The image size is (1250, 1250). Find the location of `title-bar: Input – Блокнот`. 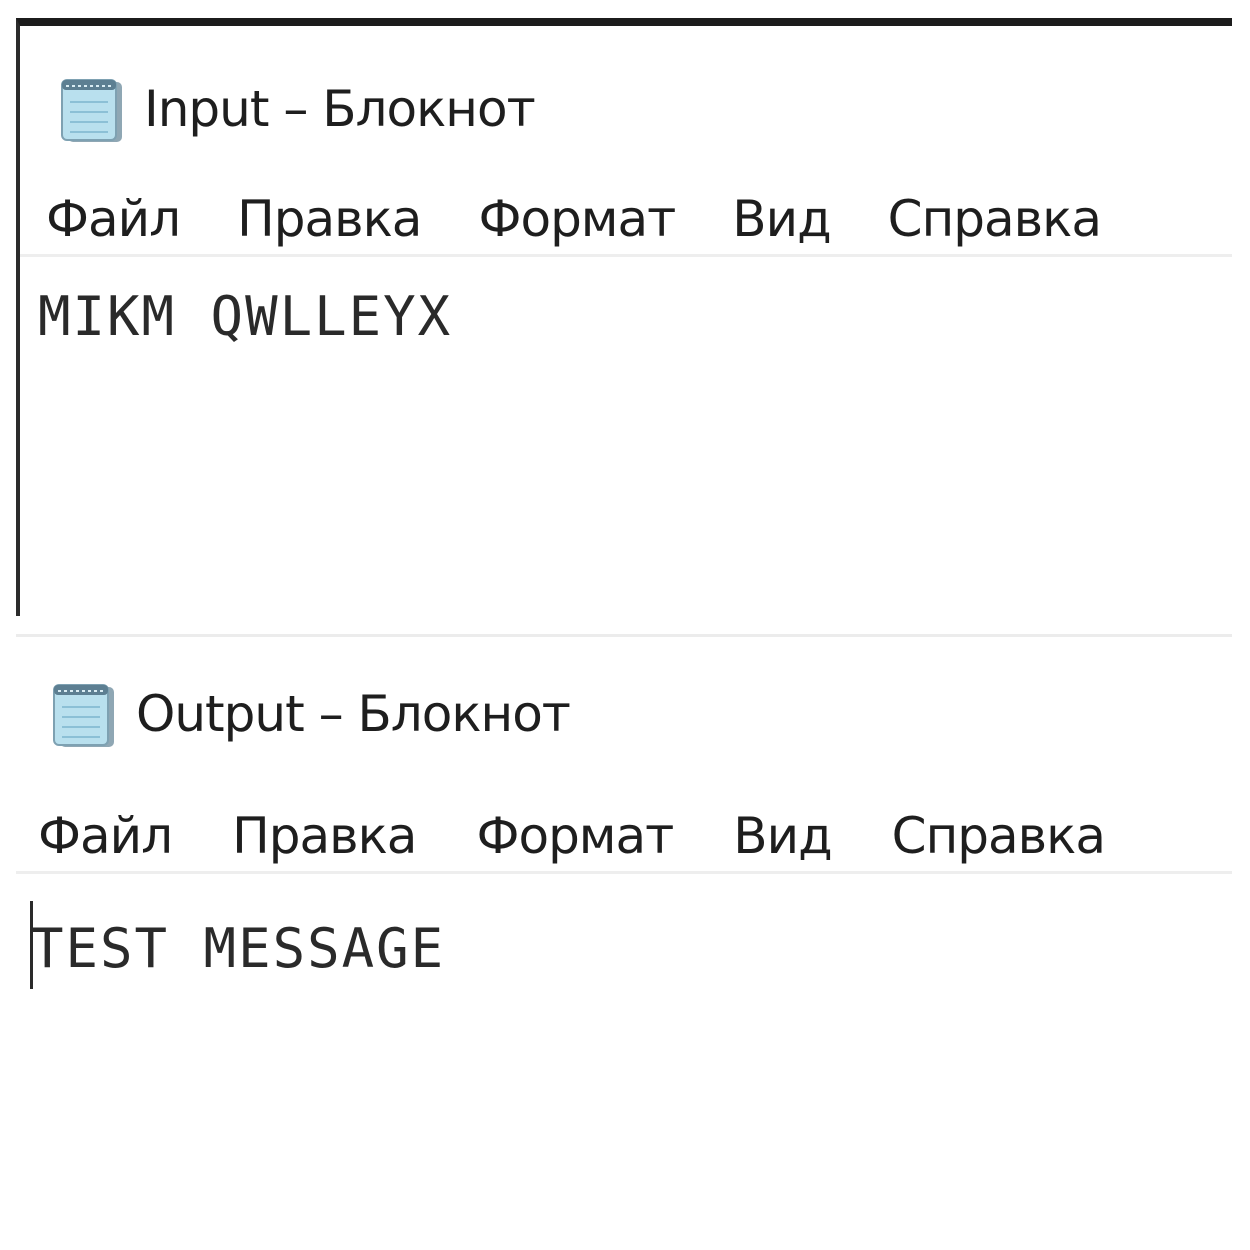

title-bar: Input – Блокнот is located at coordinates (626, 109).